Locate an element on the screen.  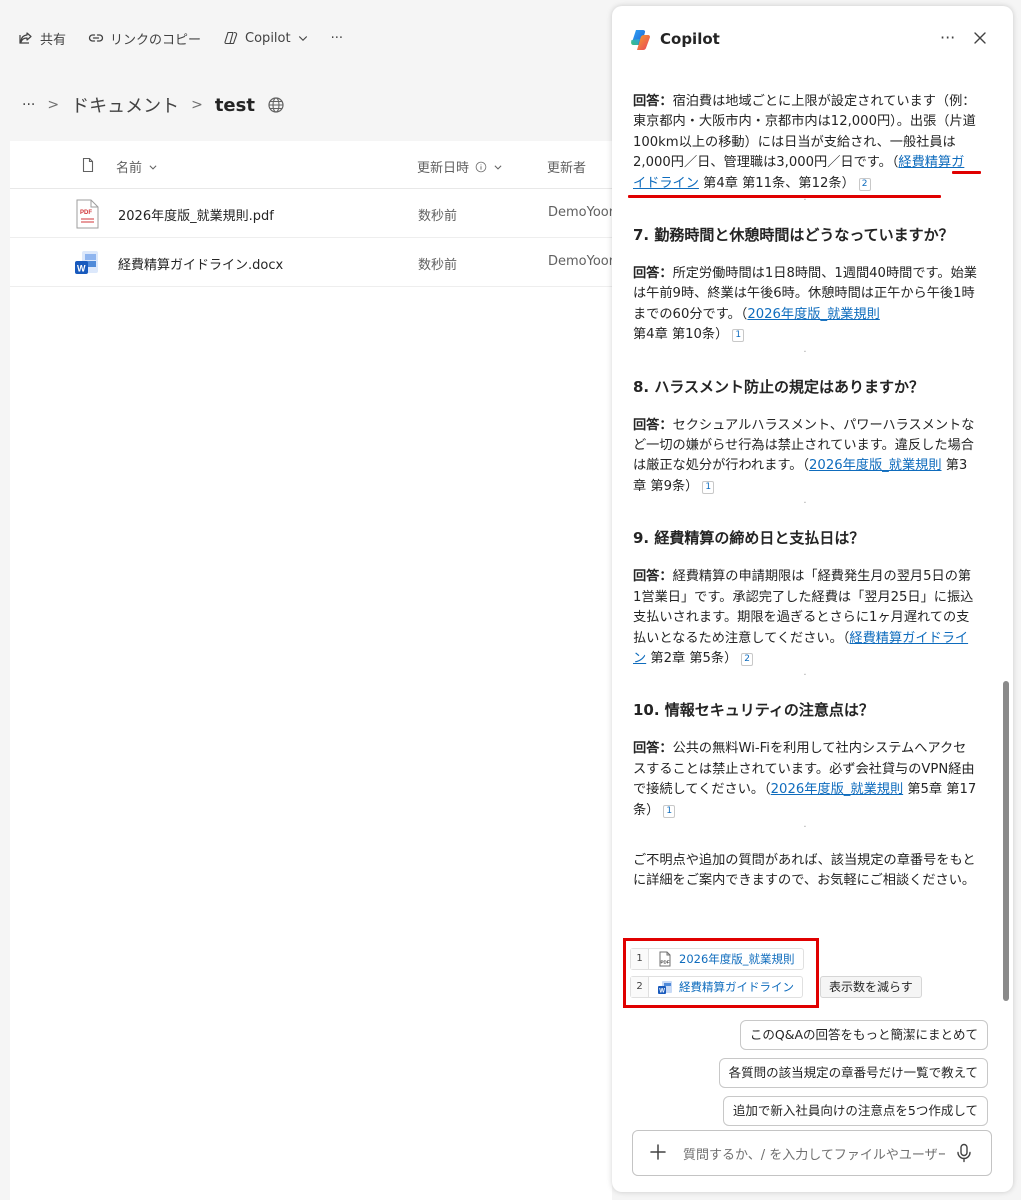
share-button: 共有 is located at coordinates (42, 38).